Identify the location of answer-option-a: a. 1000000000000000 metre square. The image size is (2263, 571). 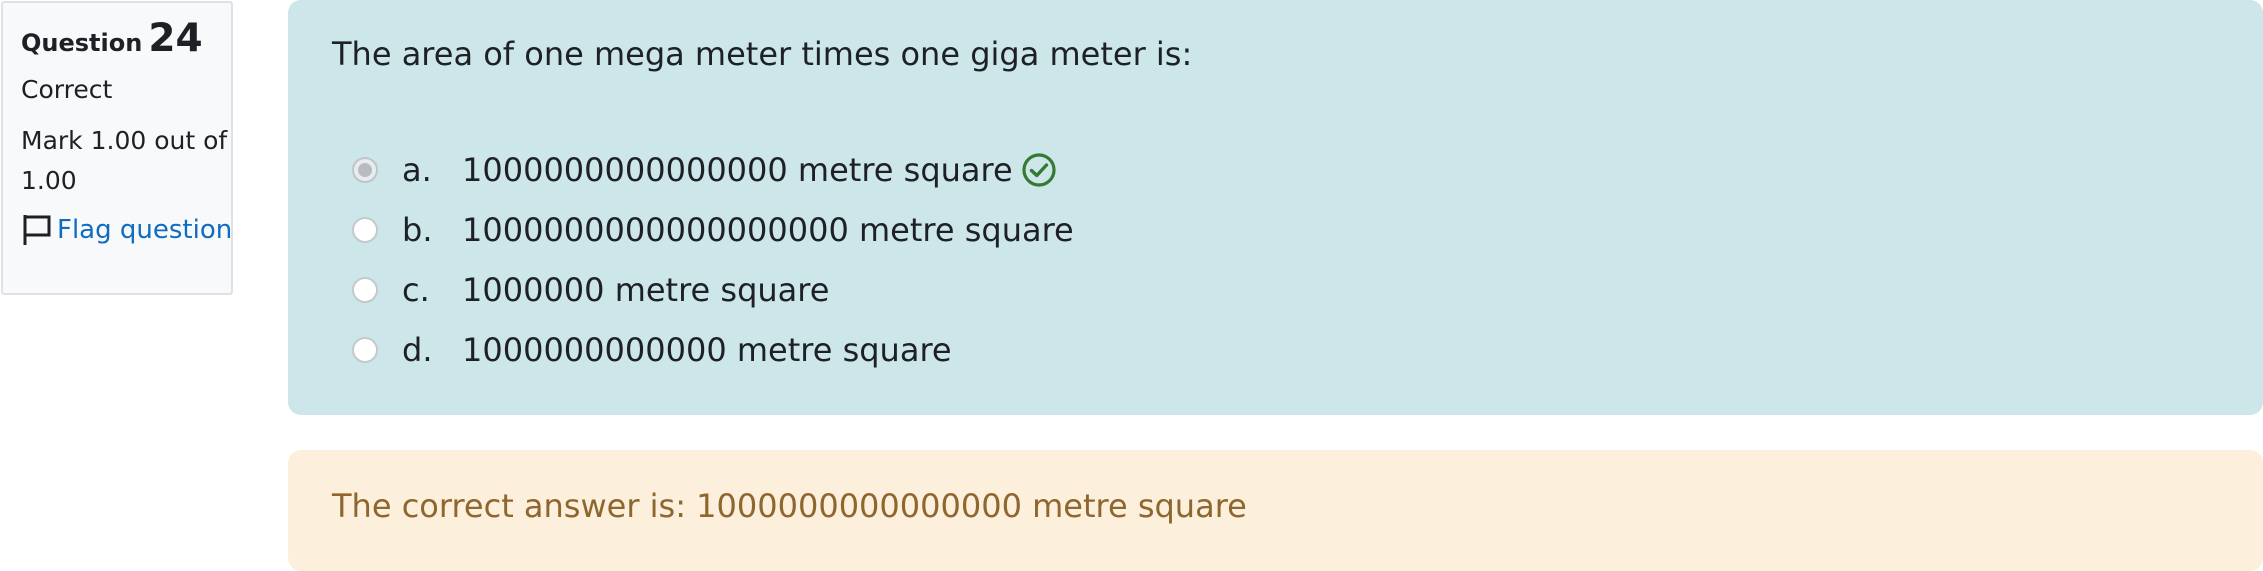
(1297, 170).